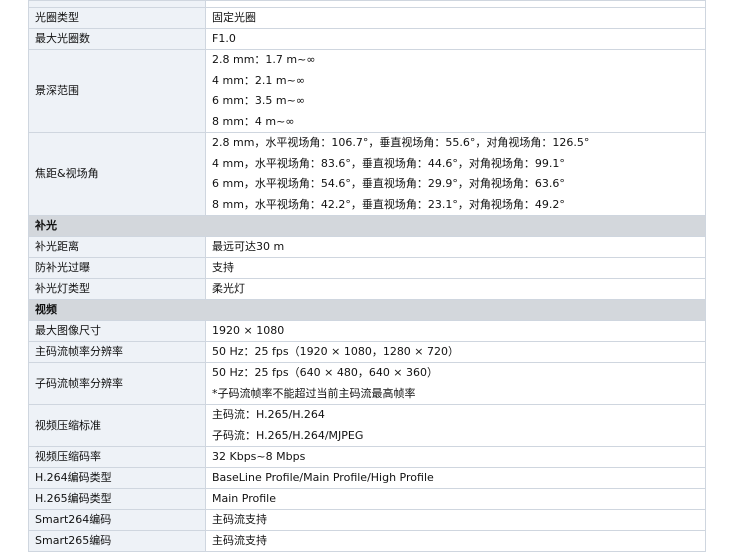 This screenshot has width=752, height=552. I want to click on table-top-strip, so click(367, 4).